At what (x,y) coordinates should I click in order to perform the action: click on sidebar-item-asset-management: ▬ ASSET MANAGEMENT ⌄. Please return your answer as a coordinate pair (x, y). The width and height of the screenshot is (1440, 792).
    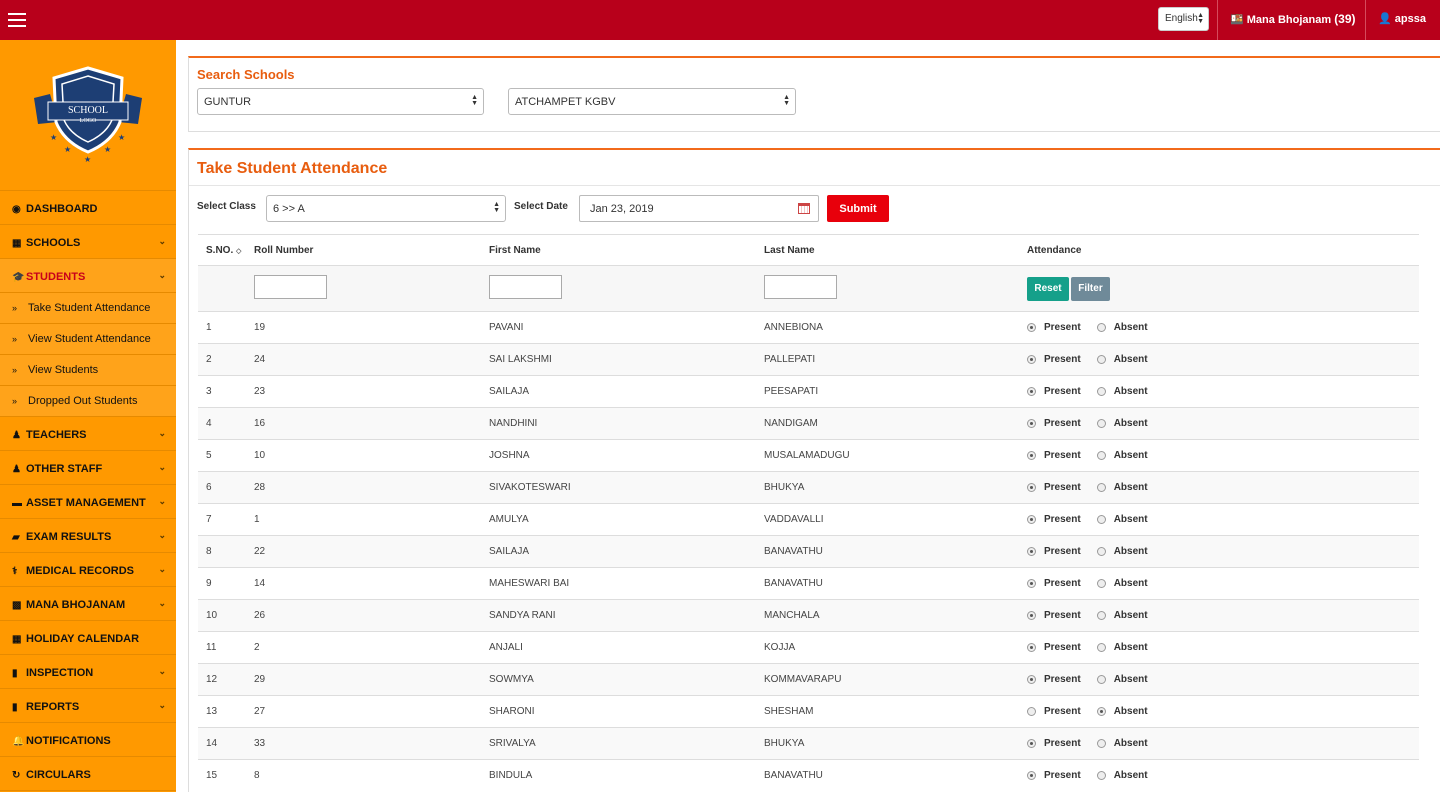
    Looking at the image, I should click on (88, 502).